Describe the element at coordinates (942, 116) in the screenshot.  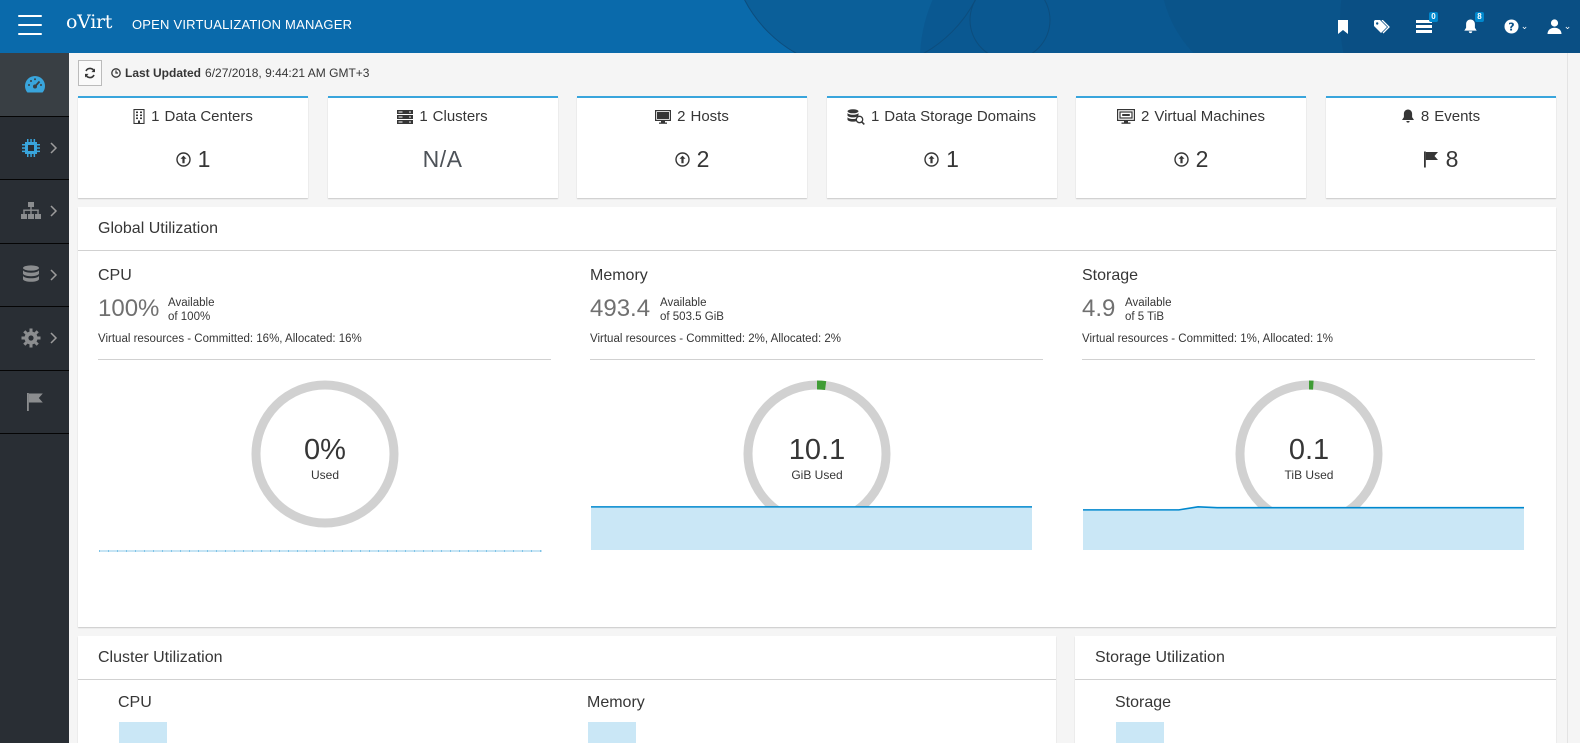
I see `card-title-link: 1 Data Storage Domains` at that location.